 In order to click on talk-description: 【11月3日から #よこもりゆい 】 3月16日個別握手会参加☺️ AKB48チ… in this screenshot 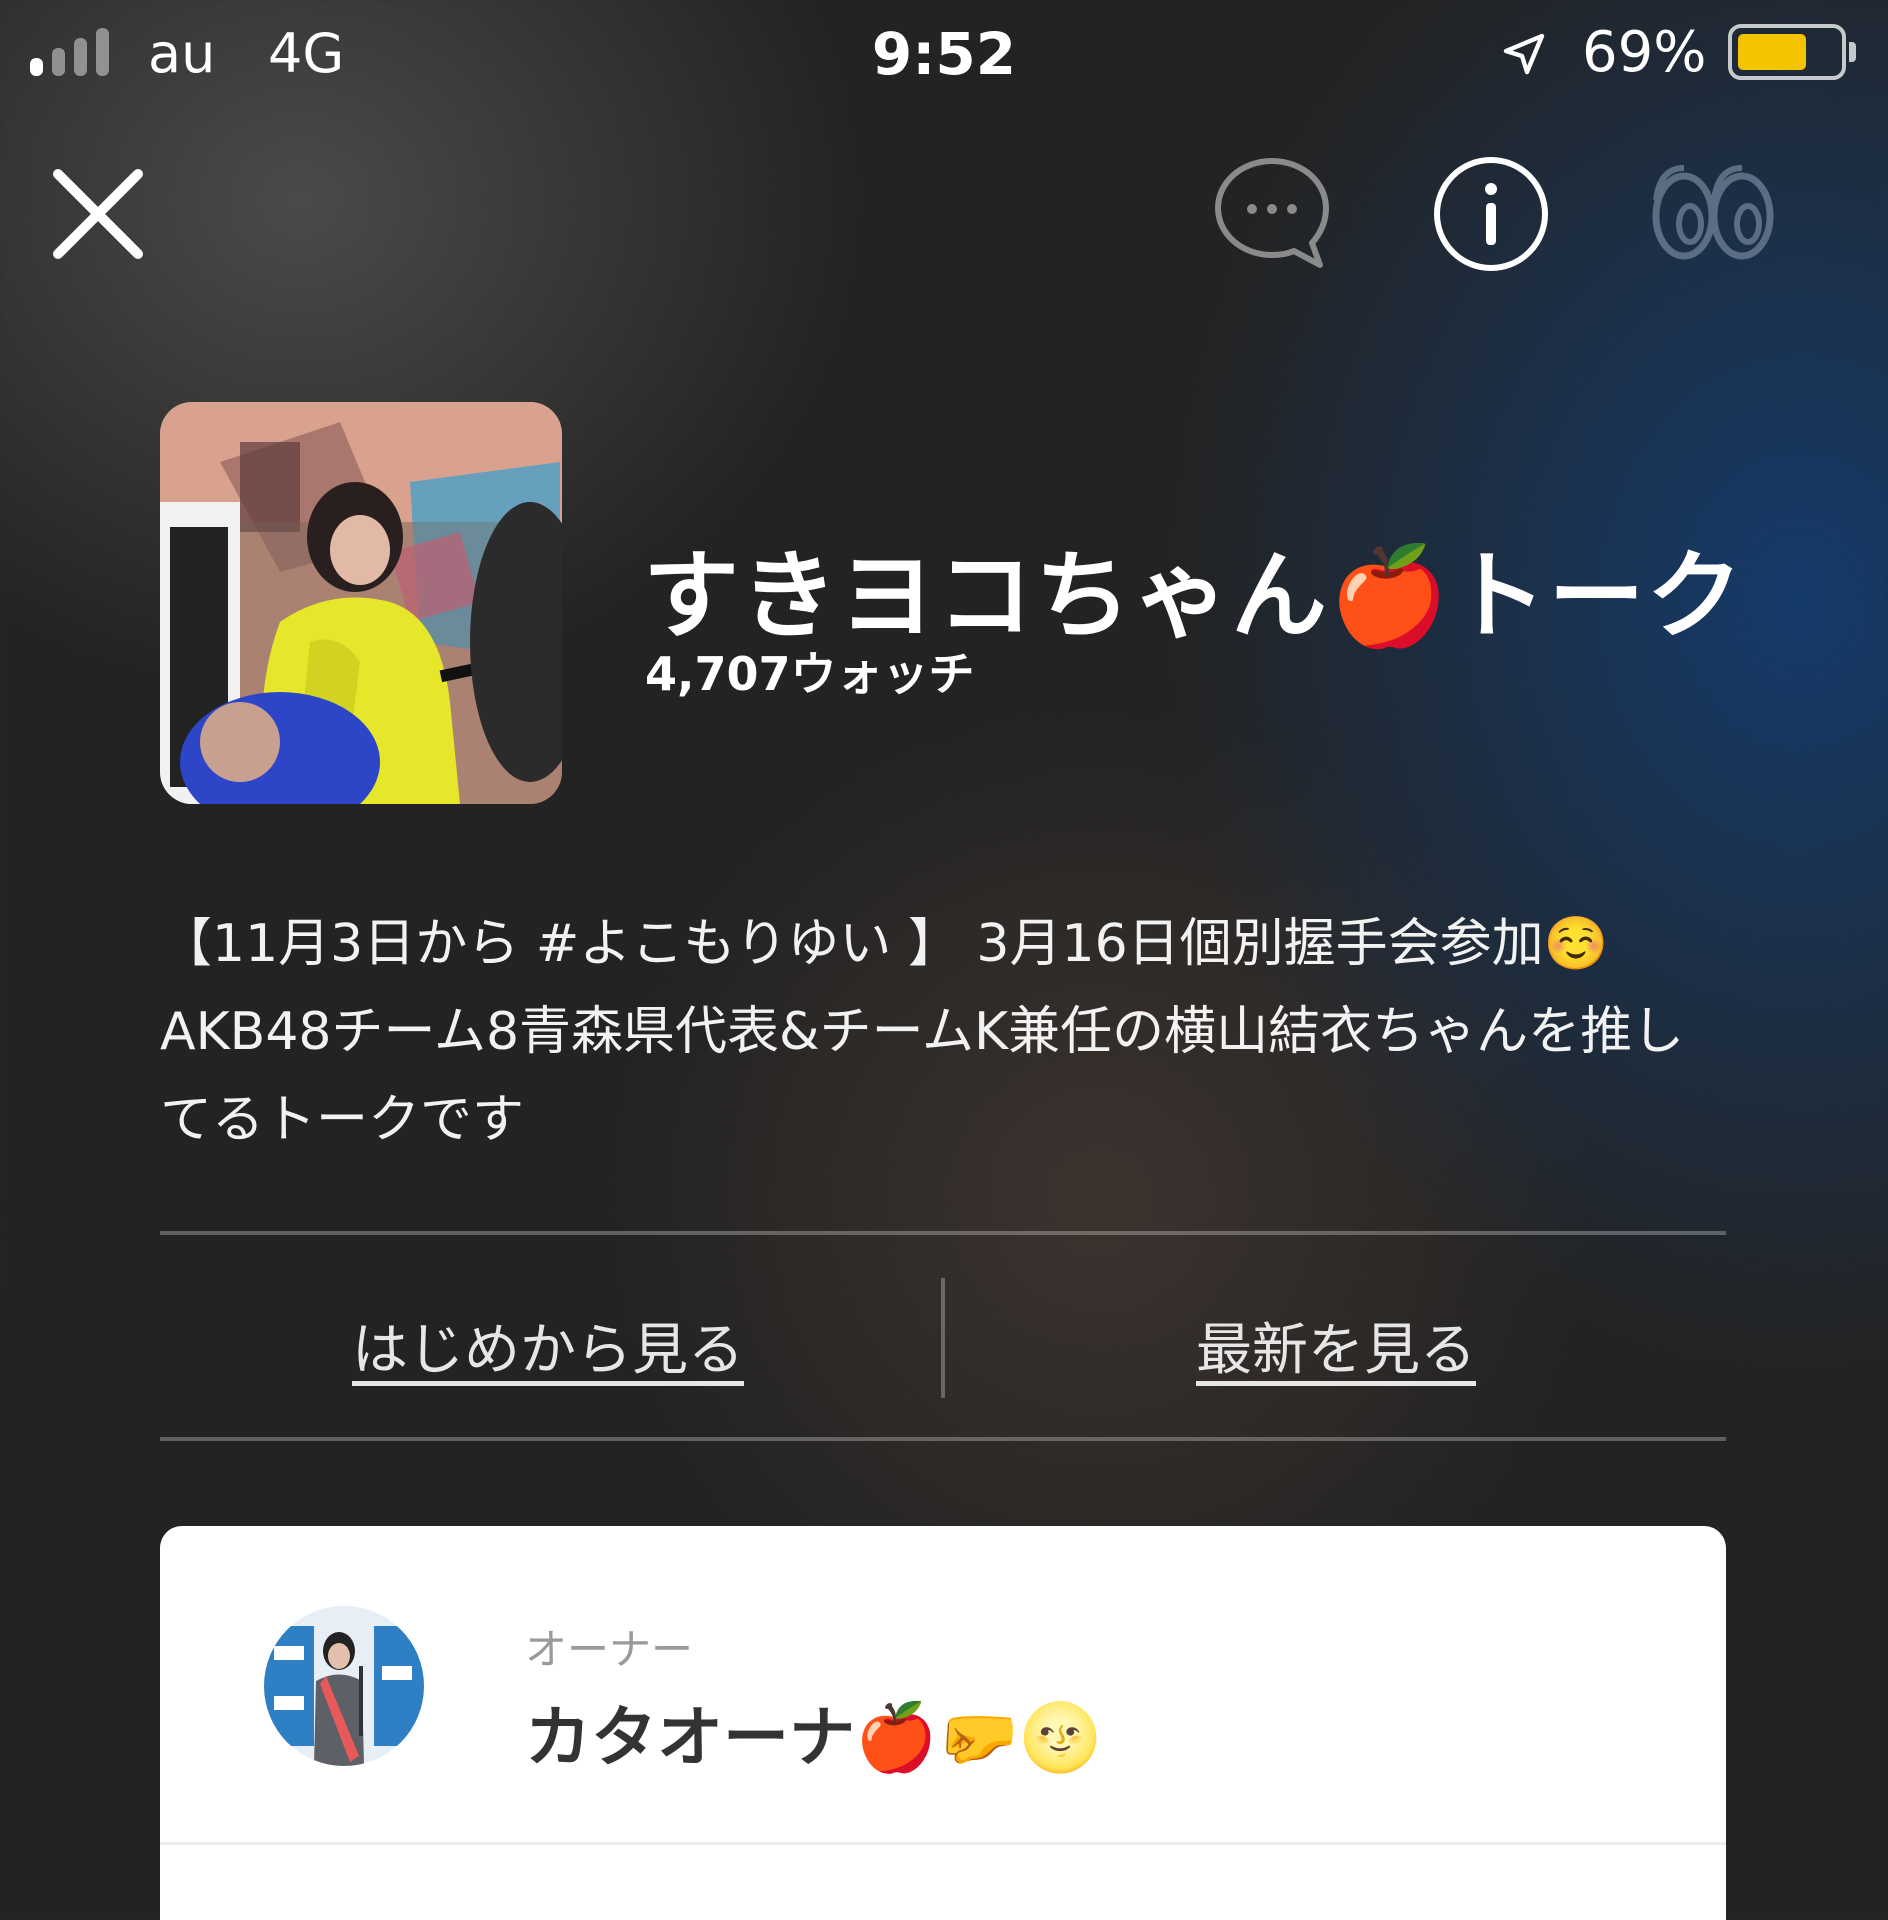, I will do `click(922, 1032)`.